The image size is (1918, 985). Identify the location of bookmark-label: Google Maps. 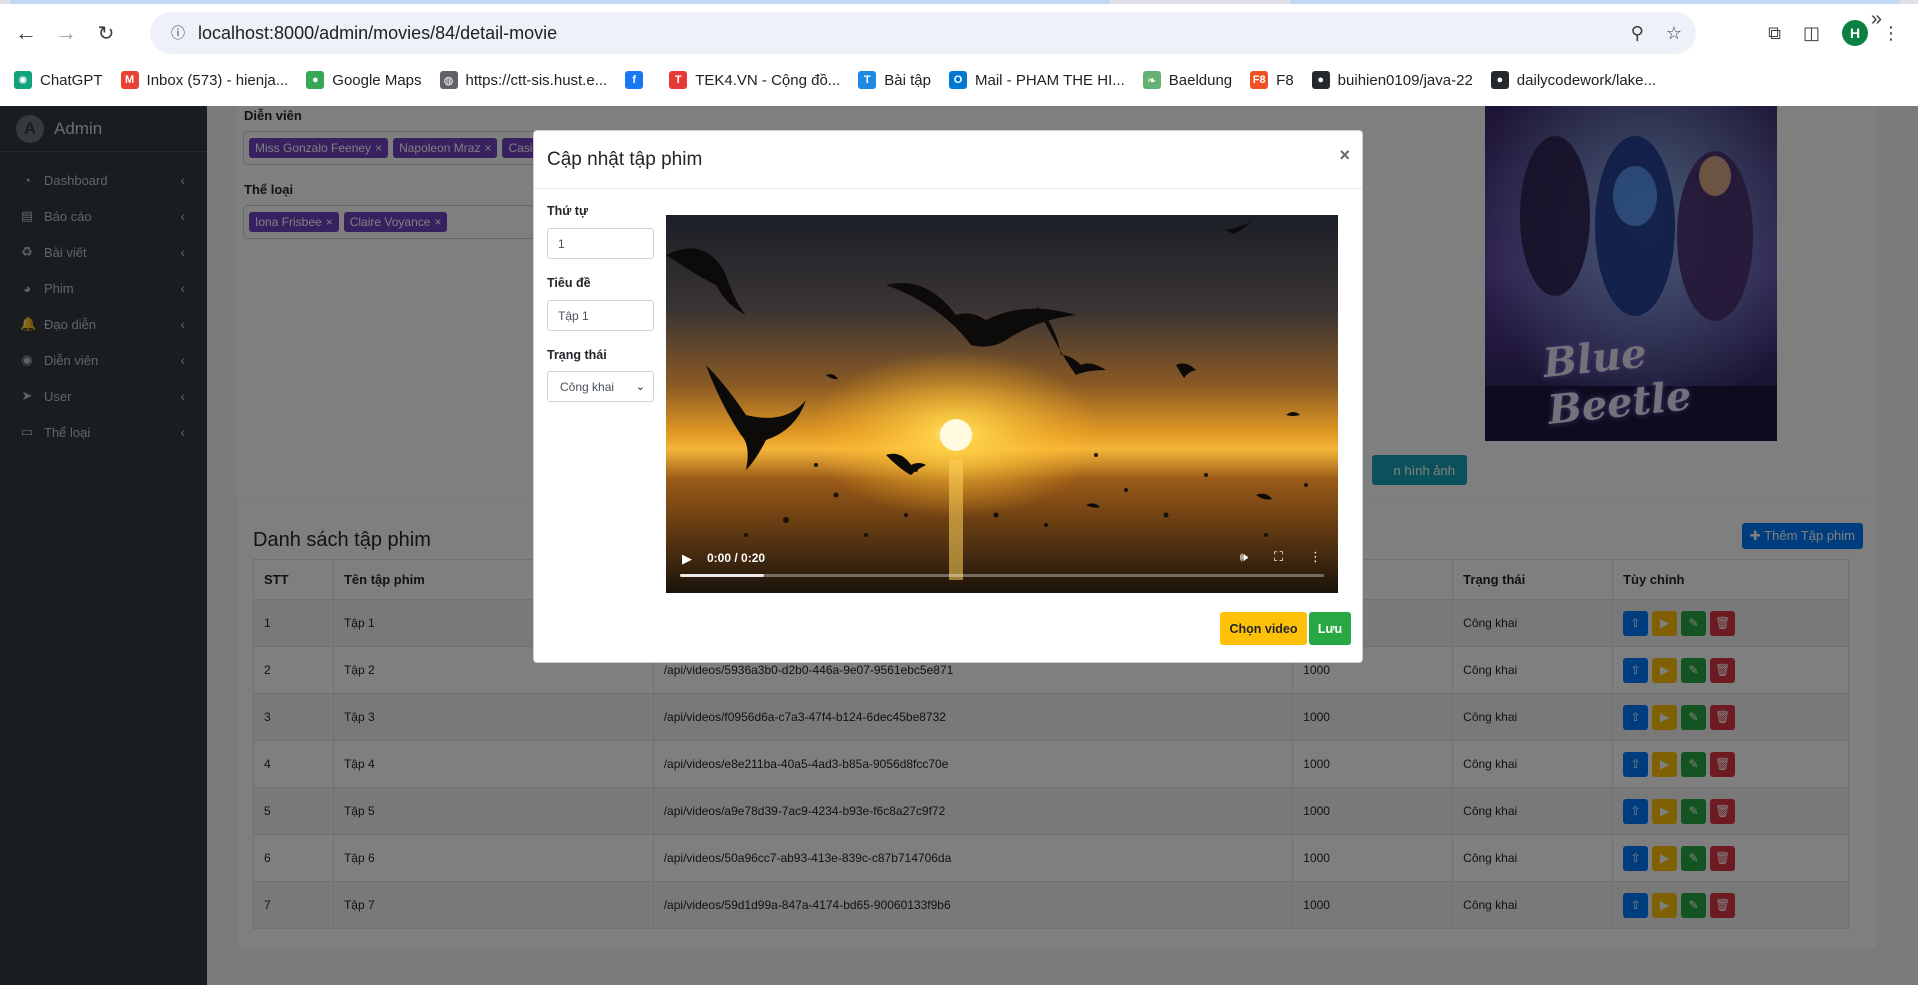
(377, 80).